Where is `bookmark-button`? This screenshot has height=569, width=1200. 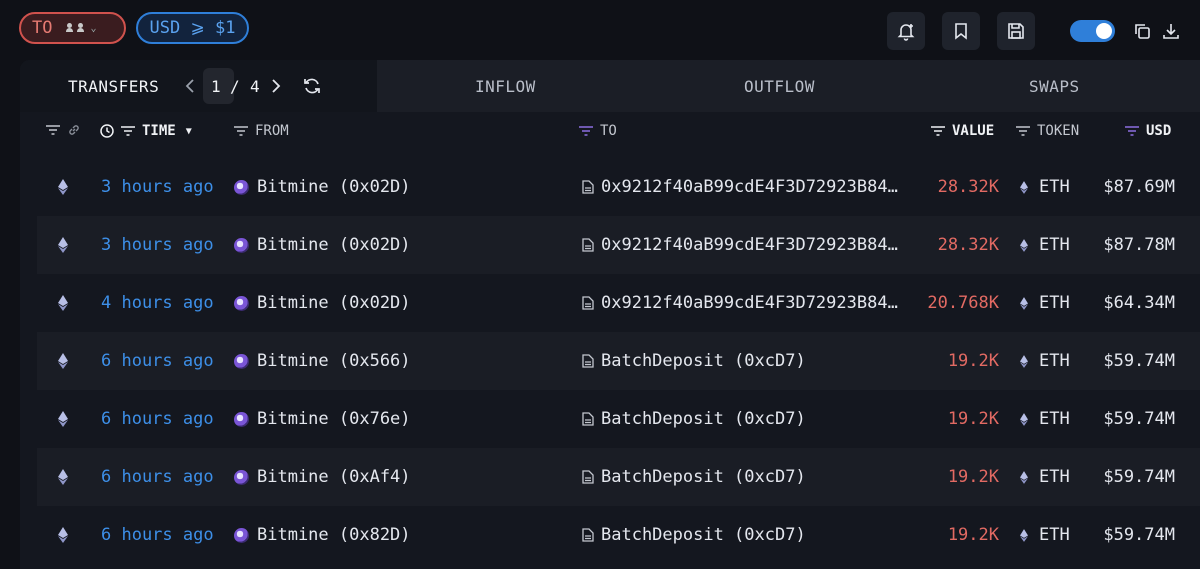
bookmark-button is located at coordinates (961, 31).